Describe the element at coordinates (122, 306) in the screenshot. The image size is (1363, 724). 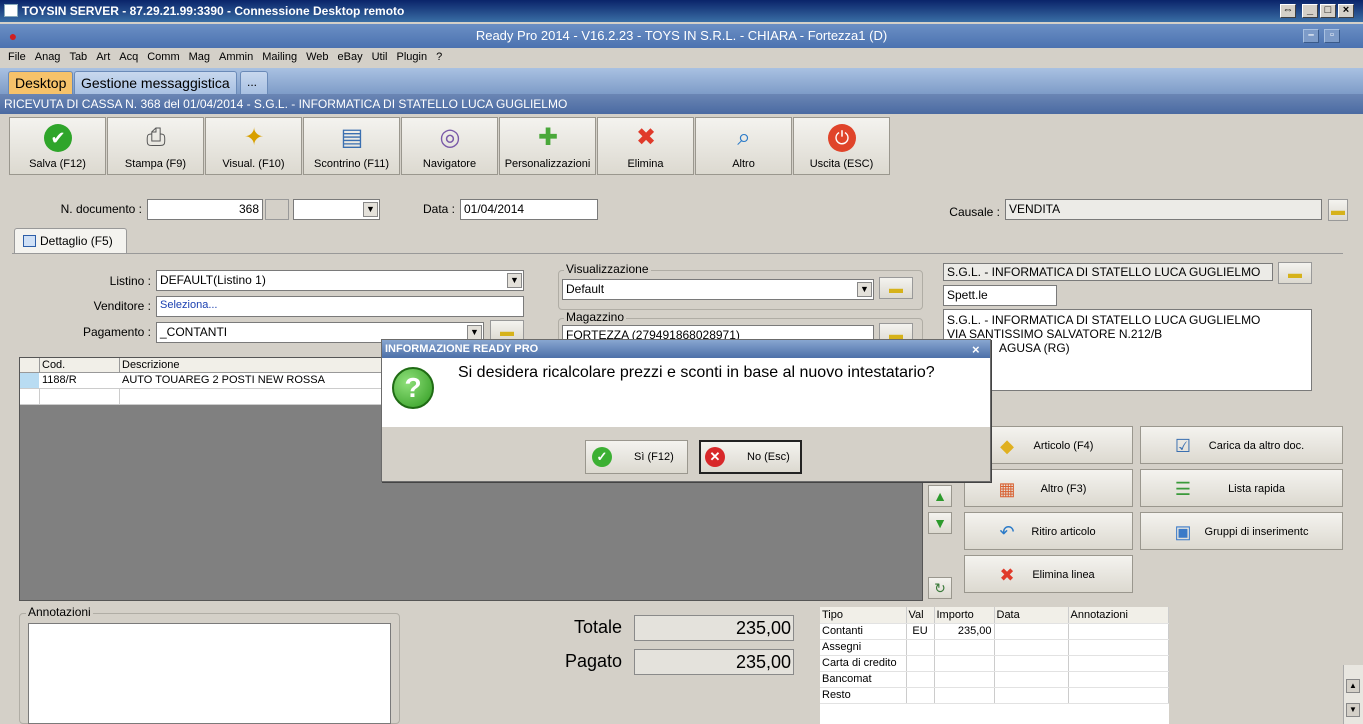
I see `venditore-label: Venditore :` at that location.